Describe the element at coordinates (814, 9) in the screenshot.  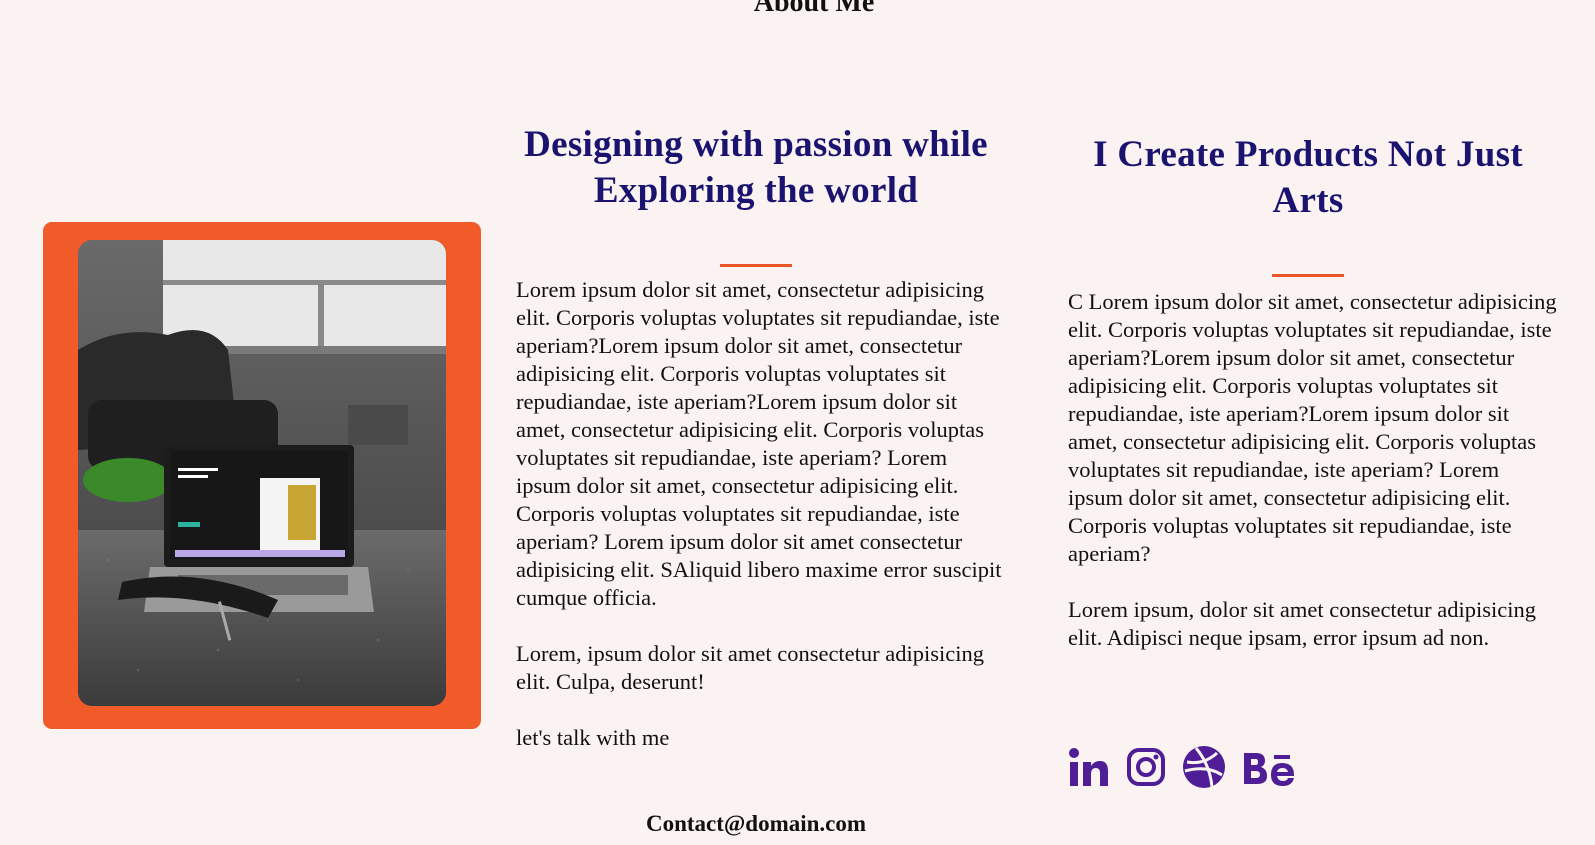
I see `section-title: About Me` at that location.